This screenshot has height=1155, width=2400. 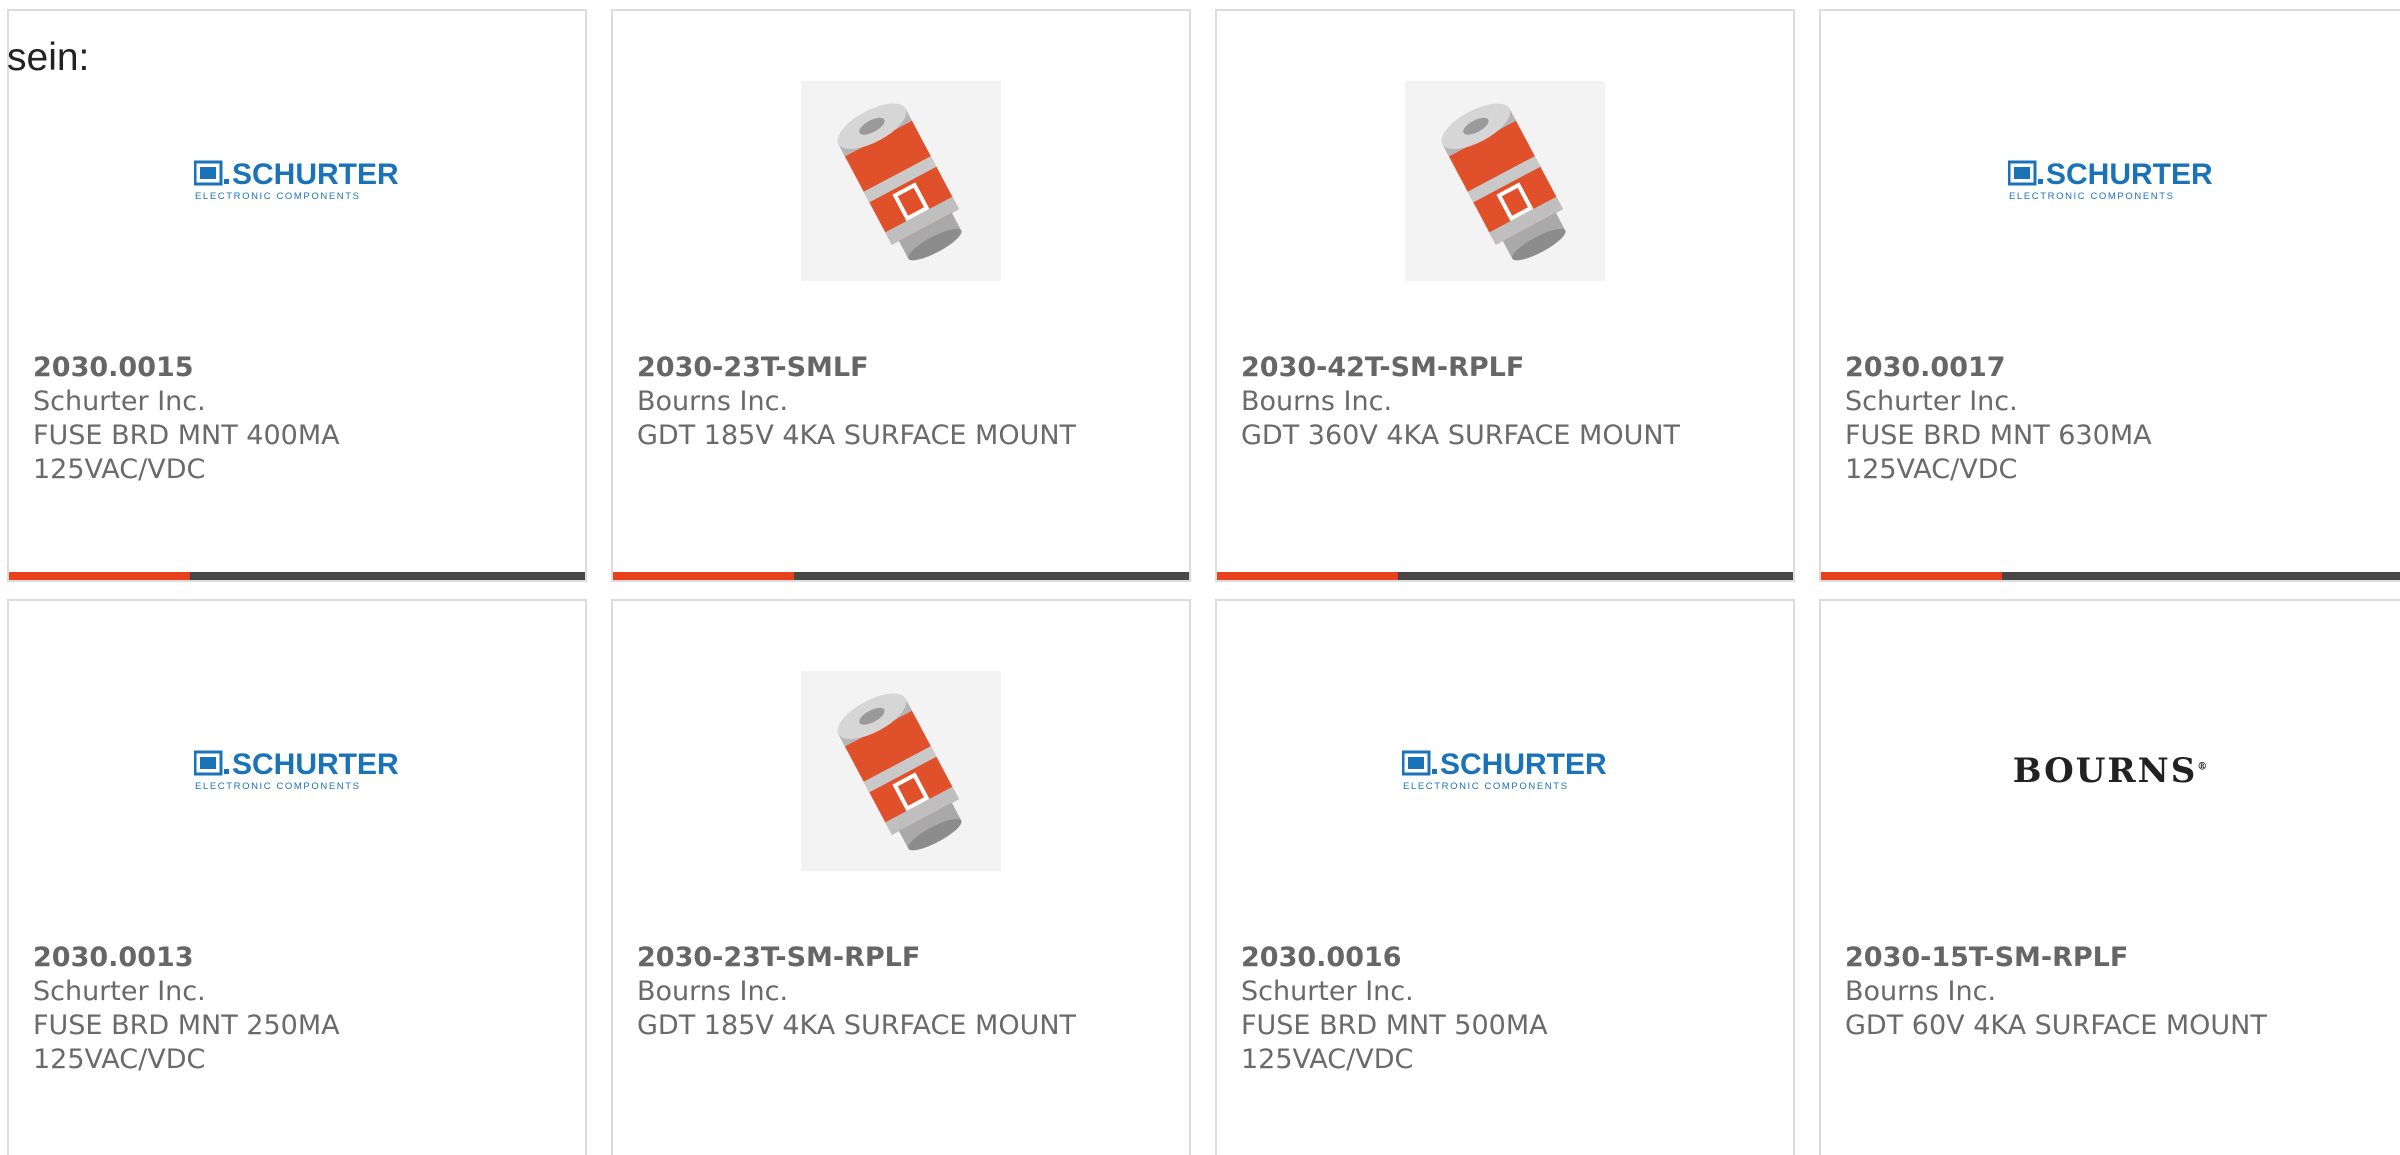 I want to click on part-number: 2030-15T-SM-RPLF, so click(x=2105, y=958).